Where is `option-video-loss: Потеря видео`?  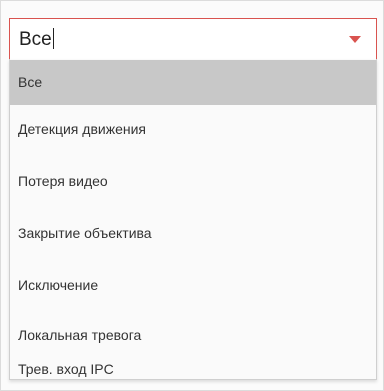 option-video-loss: Потеря видео is located at coordinates (193, 181).